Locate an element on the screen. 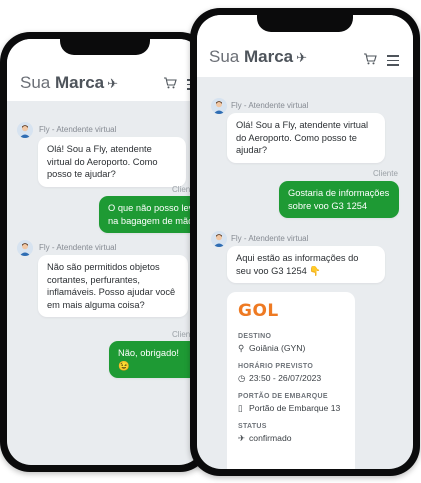 The height and width of the screenshot is (483, 421). destination-value-row: ⚲ Goiânia (GYN) is located at coordinates (291, 348).